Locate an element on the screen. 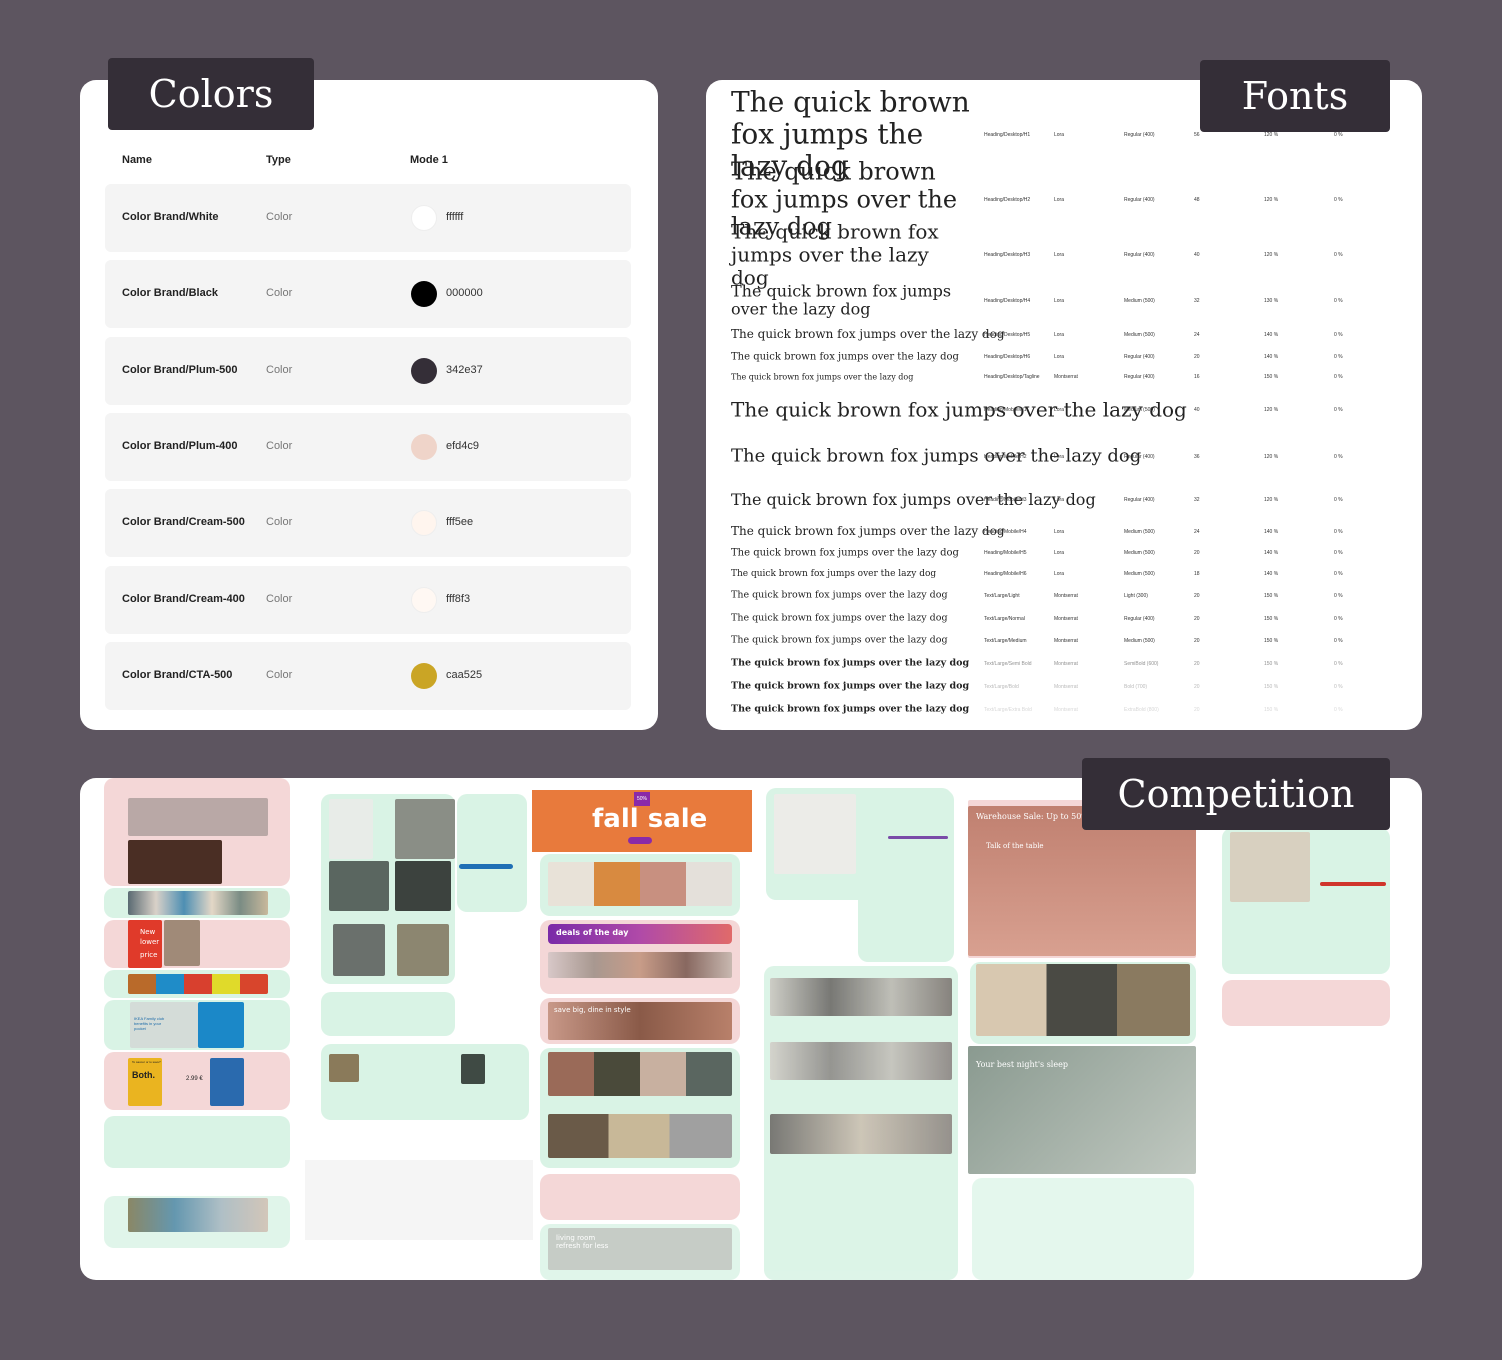 The height and width of the screenshot is (1360, 1502). font-style: Heading/Mobile/H4 is located at coordinates (1005, 532).